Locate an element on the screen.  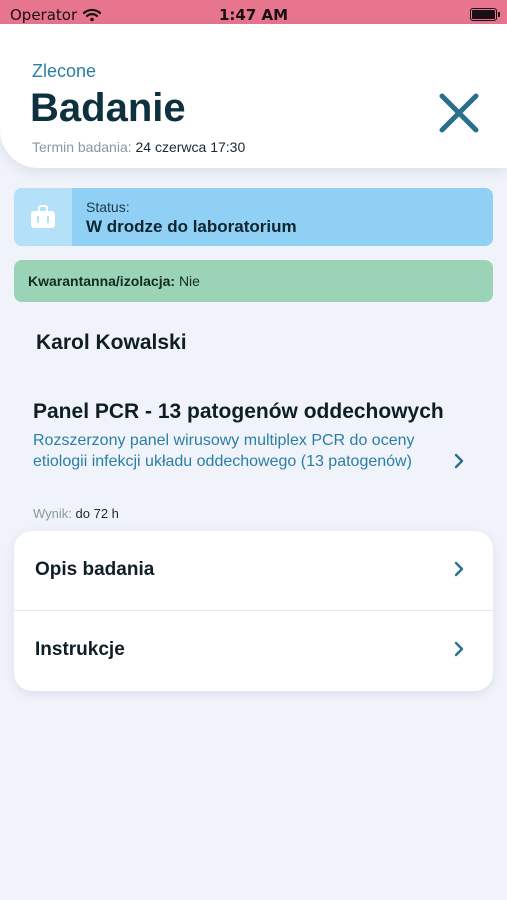
close-button is located at coordinates (459, 113).